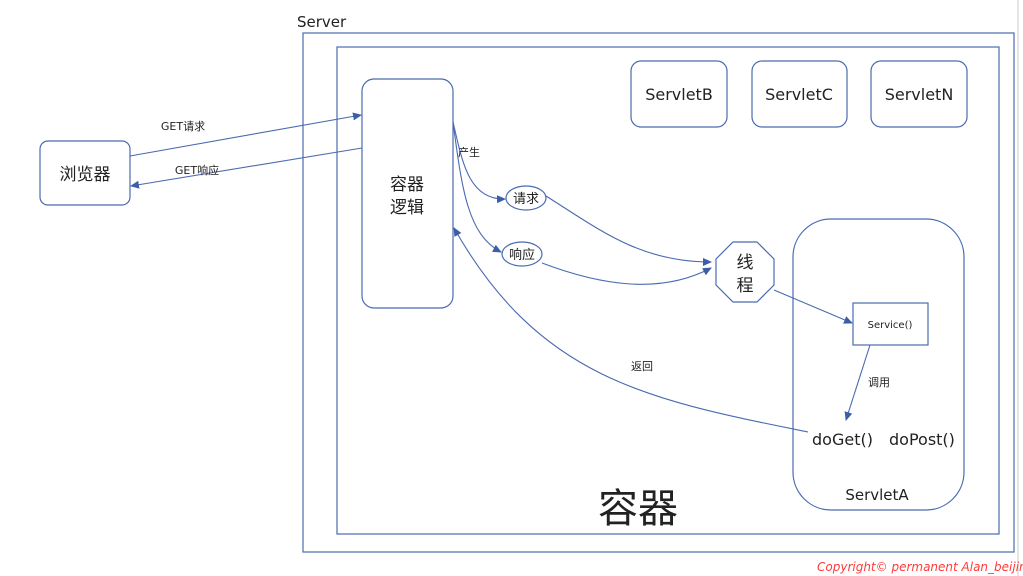 The width and height of the screenshot is (1023, 576). I want to click on browser-label: 浏览器, so click(85, 175).